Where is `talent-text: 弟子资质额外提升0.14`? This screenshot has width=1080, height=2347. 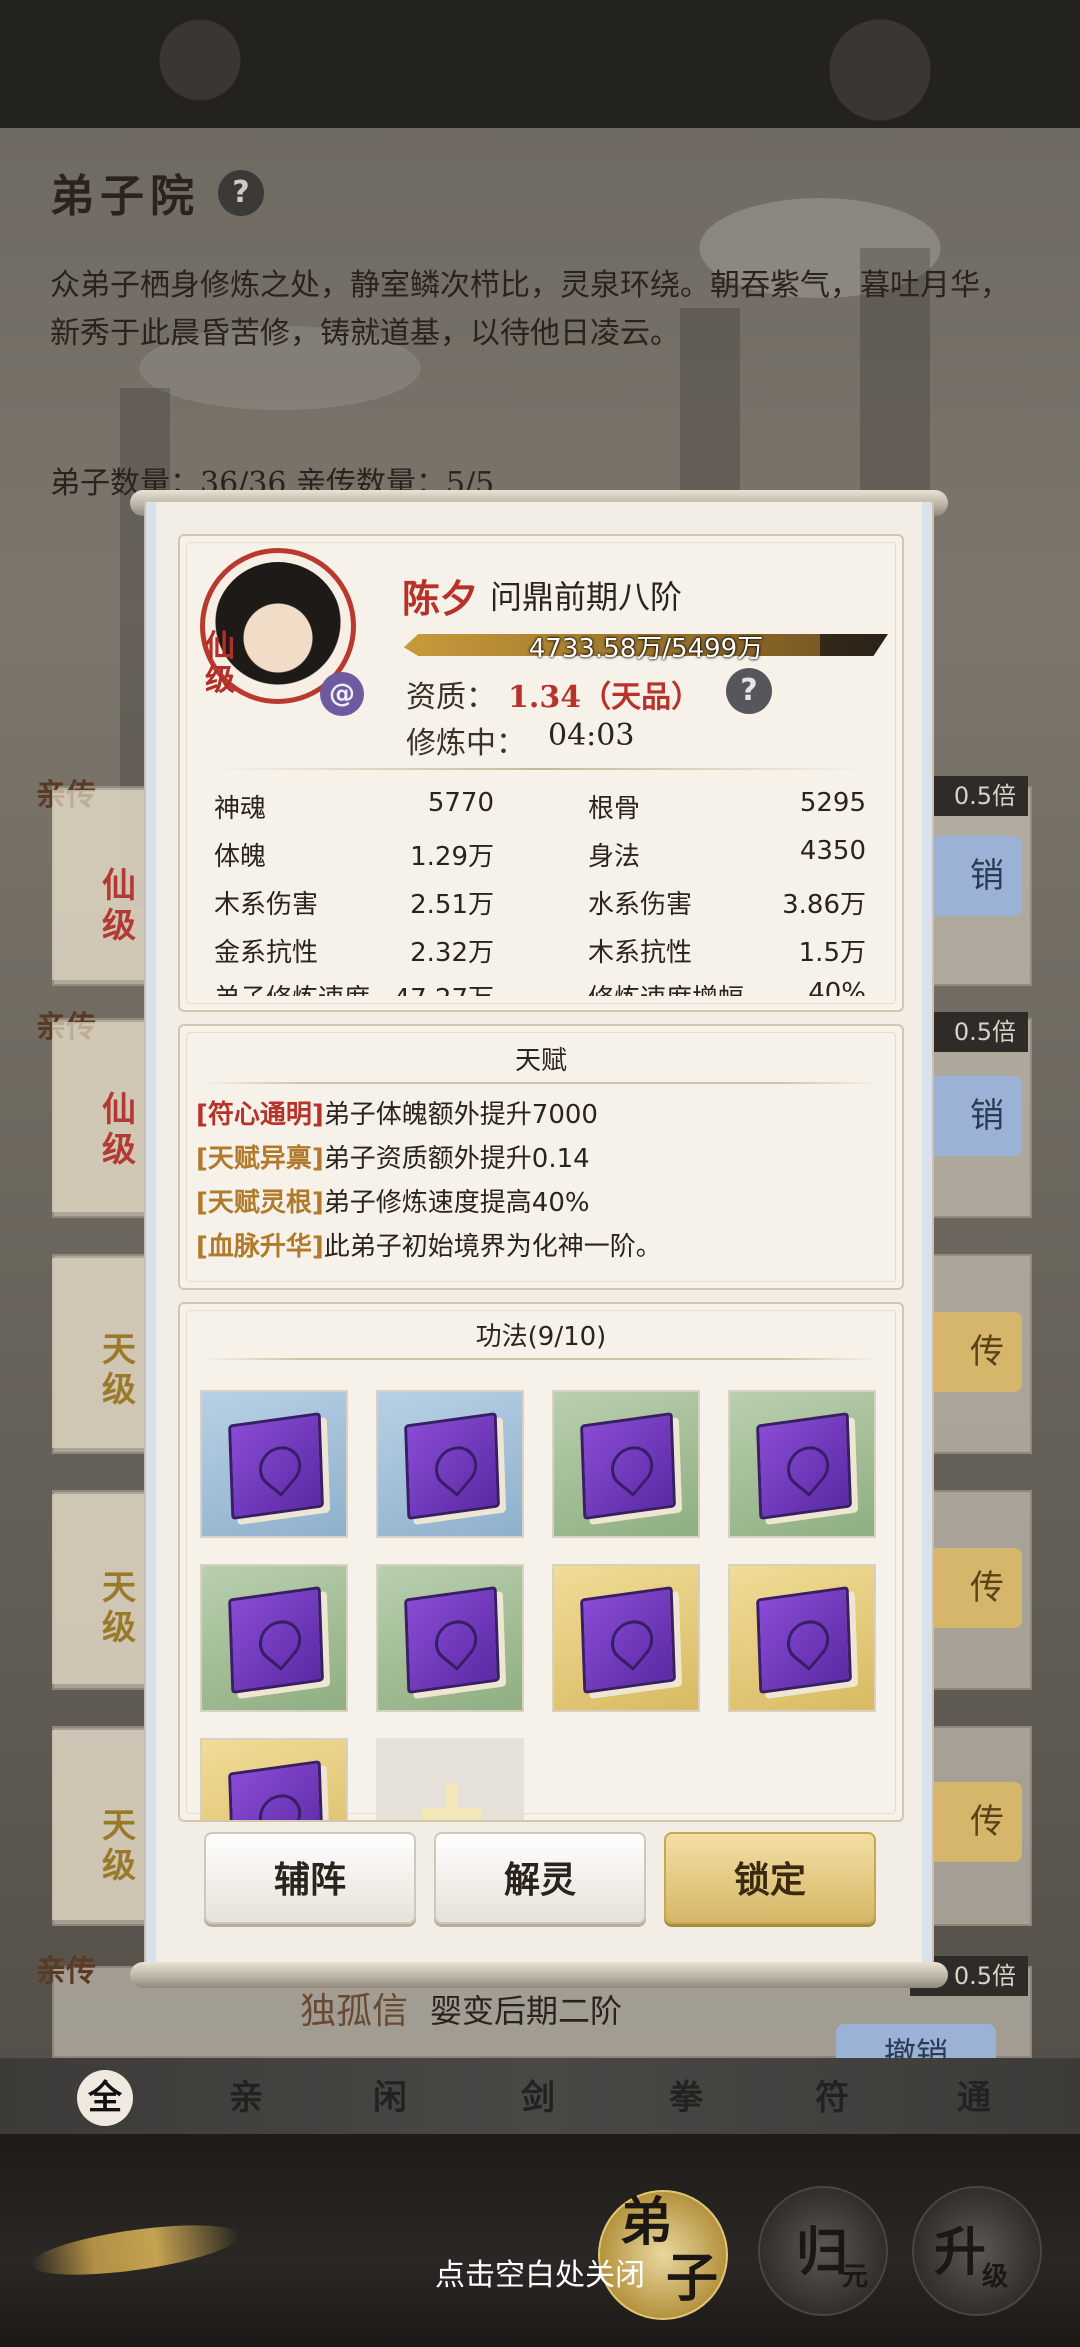
talent-text: 弟子资质额外提升0.14 is located at coordinates (456, 1159).